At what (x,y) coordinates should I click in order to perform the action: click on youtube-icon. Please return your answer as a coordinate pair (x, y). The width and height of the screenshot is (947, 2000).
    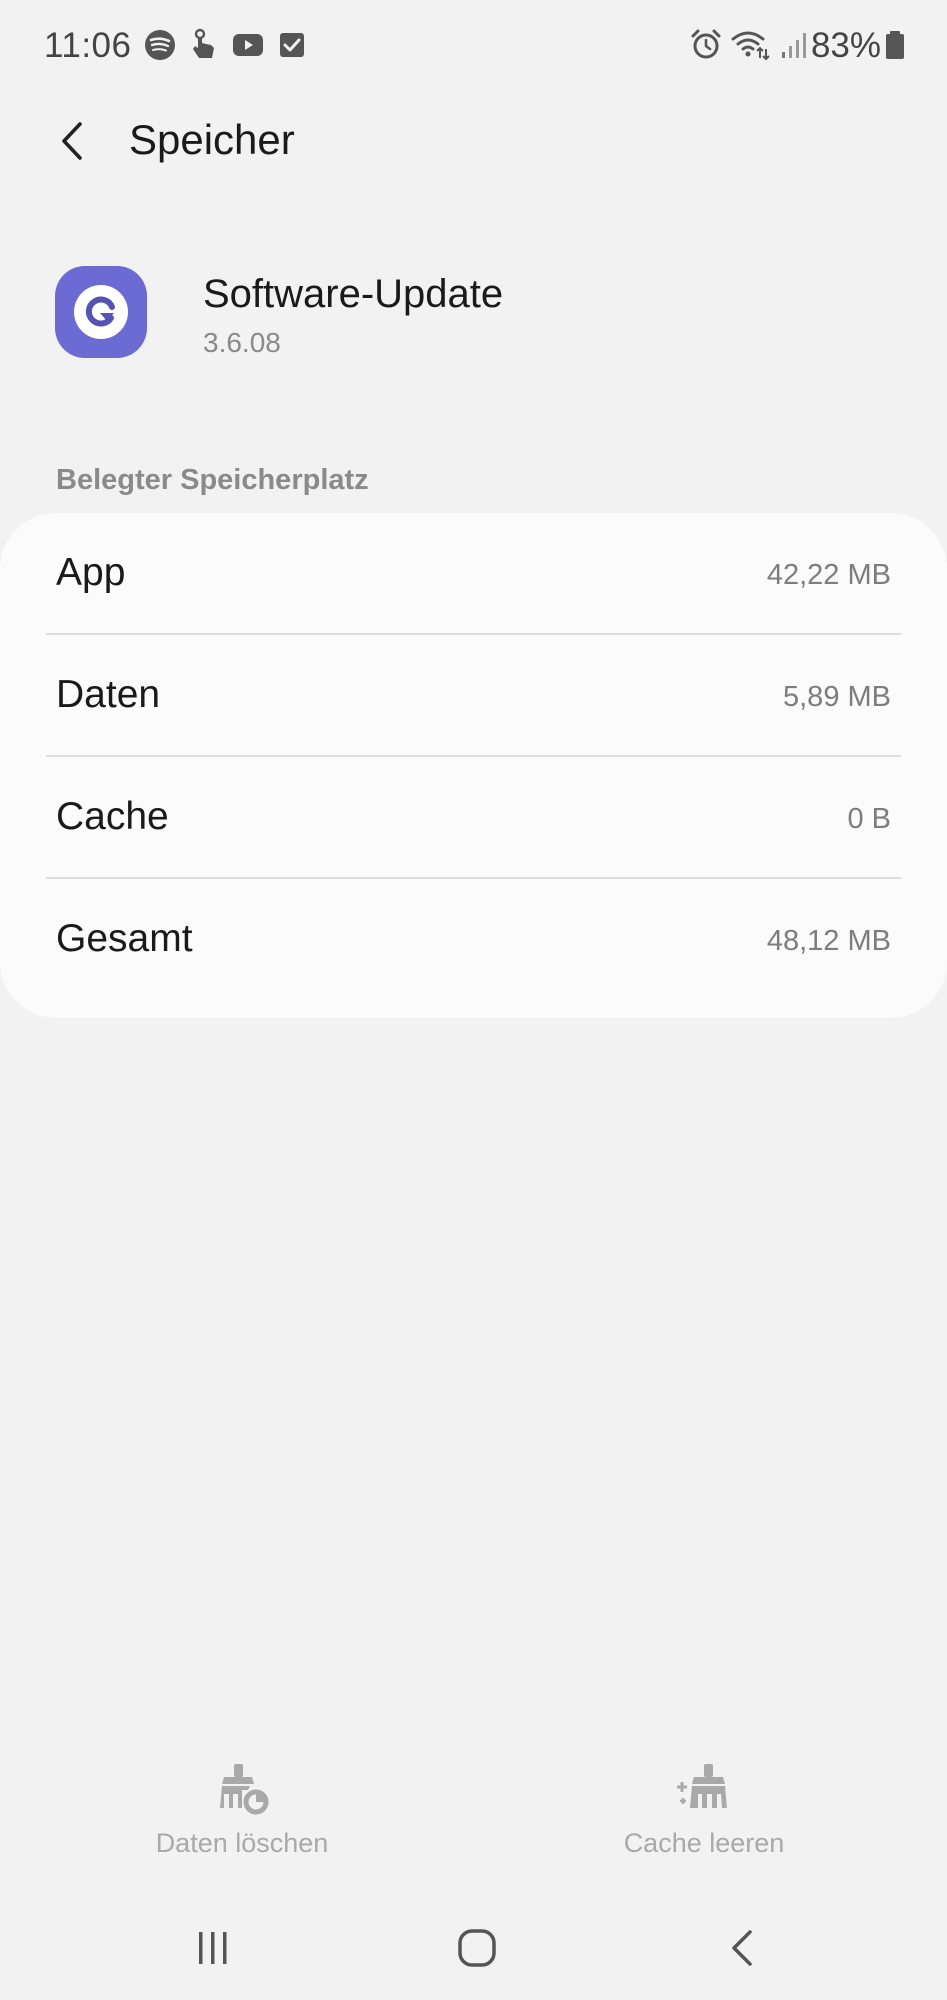
    Looking at the image, I should click on (248, 45).